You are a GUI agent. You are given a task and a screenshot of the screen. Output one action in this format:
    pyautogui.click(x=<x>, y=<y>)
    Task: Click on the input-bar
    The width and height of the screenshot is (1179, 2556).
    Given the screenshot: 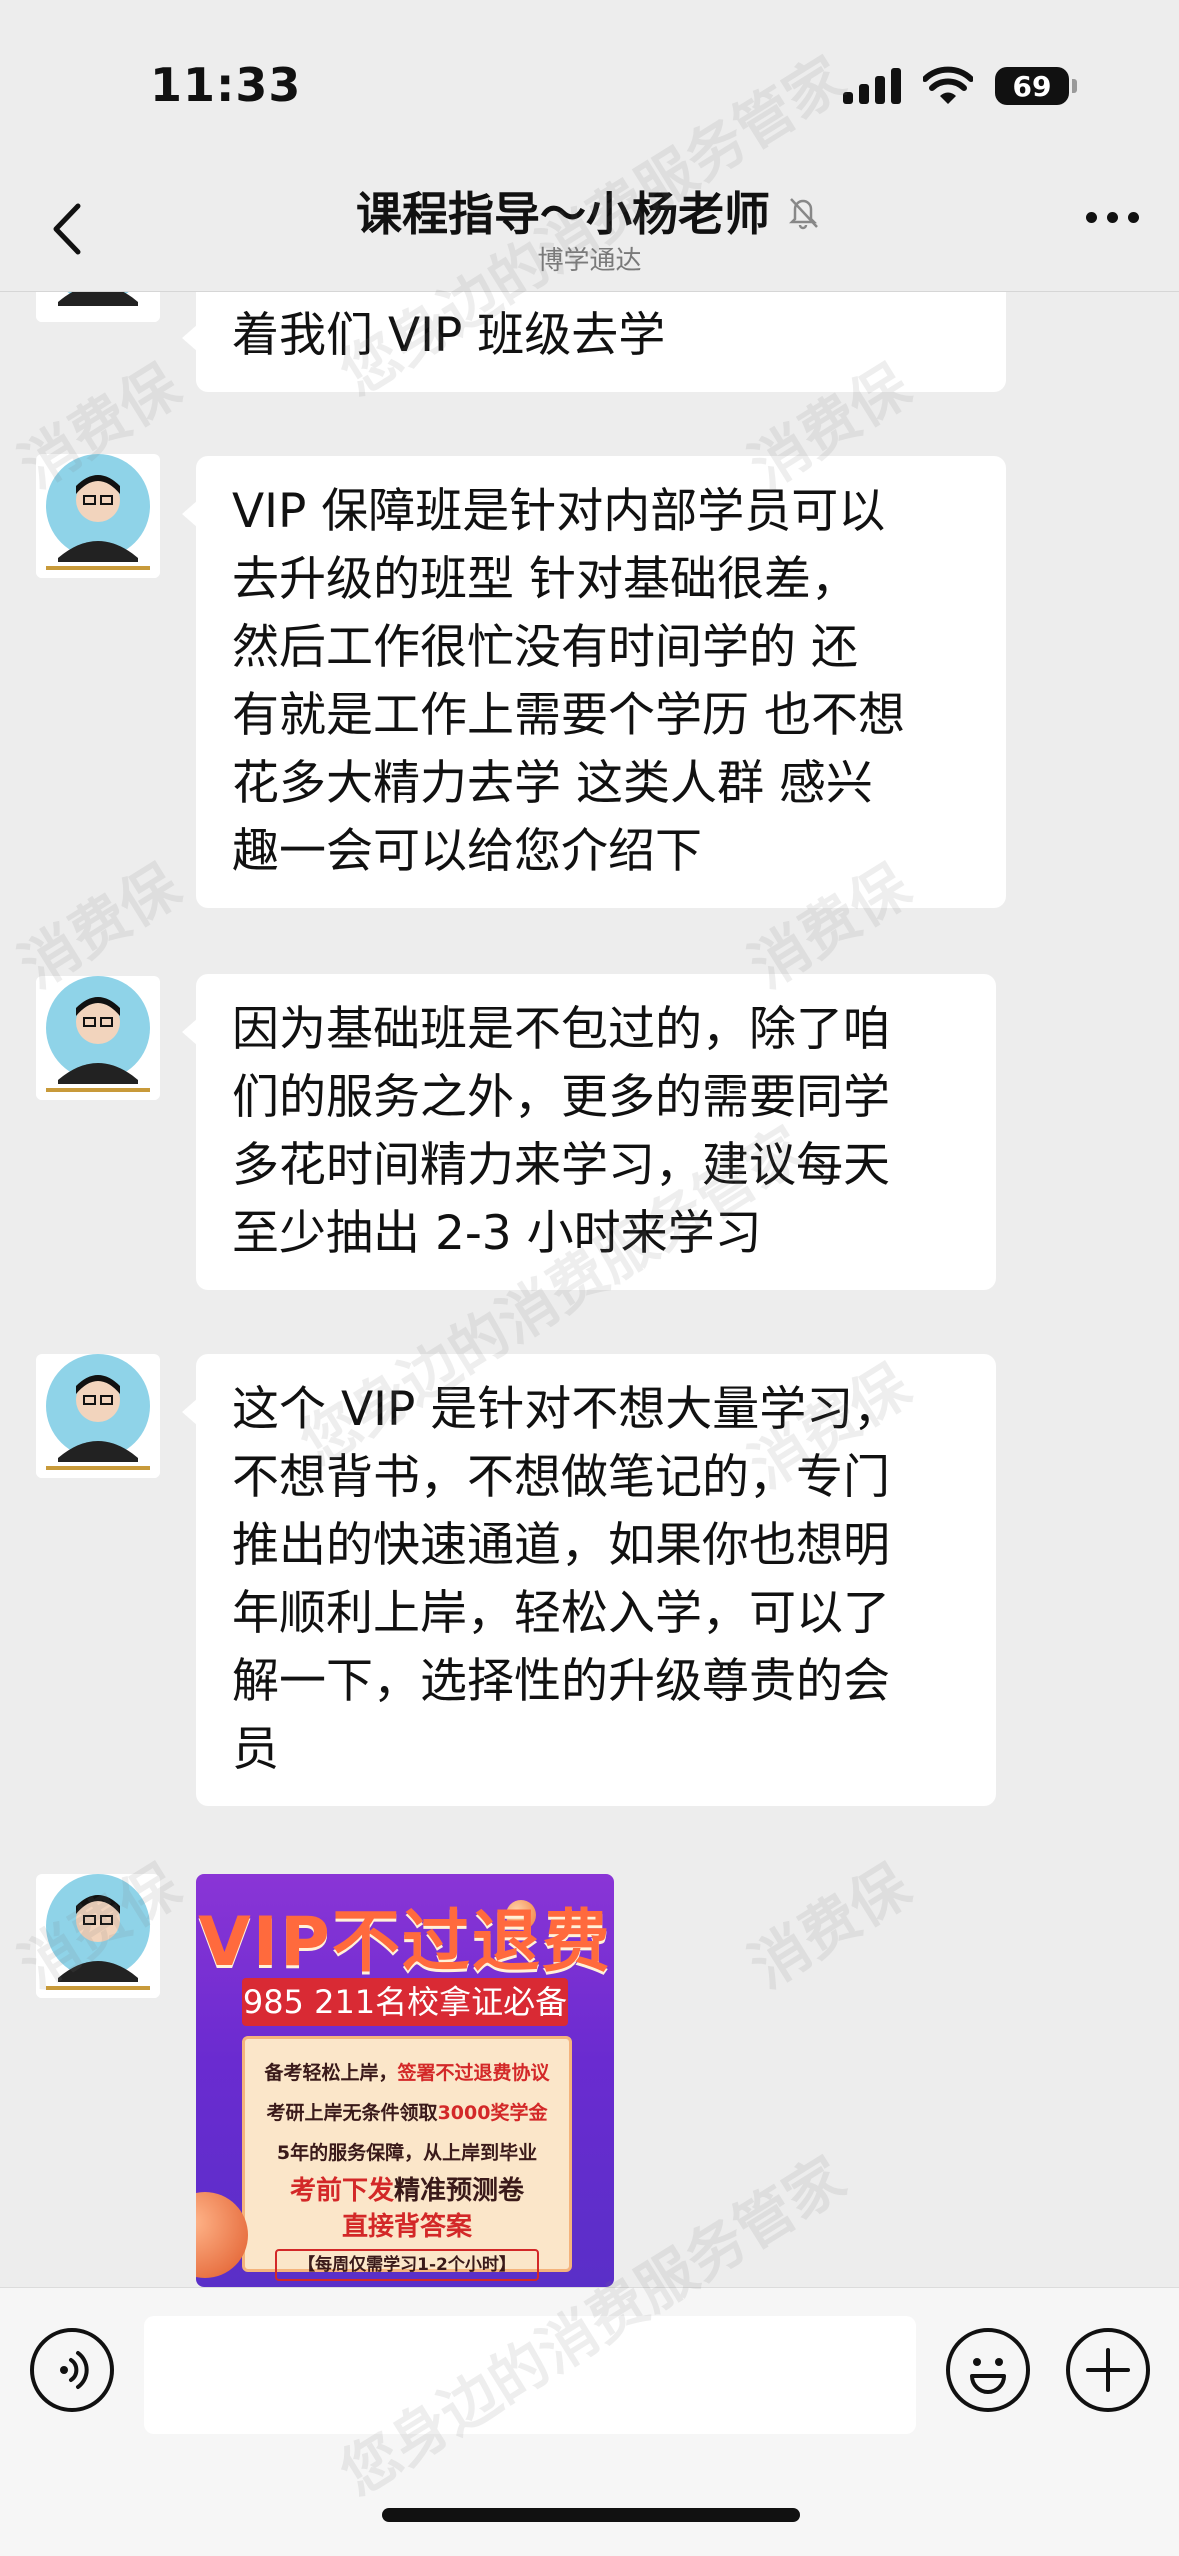 What is the action you would take?
    pyautogui.click(x=589, y=2421)
    